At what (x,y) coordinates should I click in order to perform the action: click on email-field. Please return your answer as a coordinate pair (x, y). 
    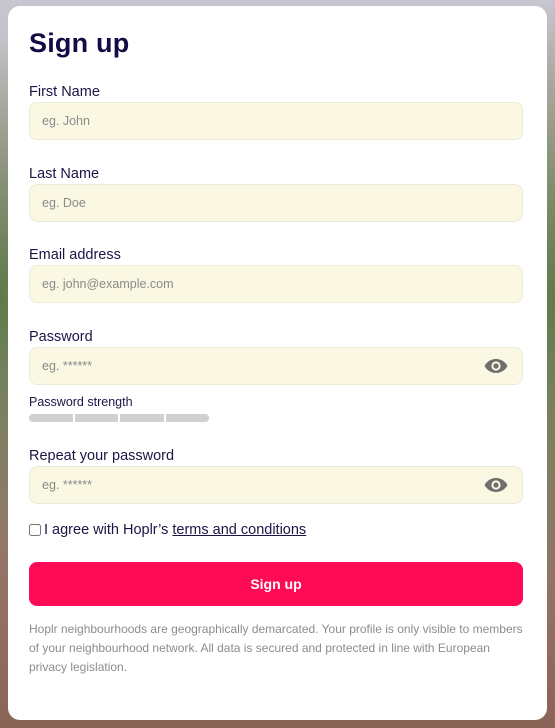
    Looking at the image, I should click on (276, 284).